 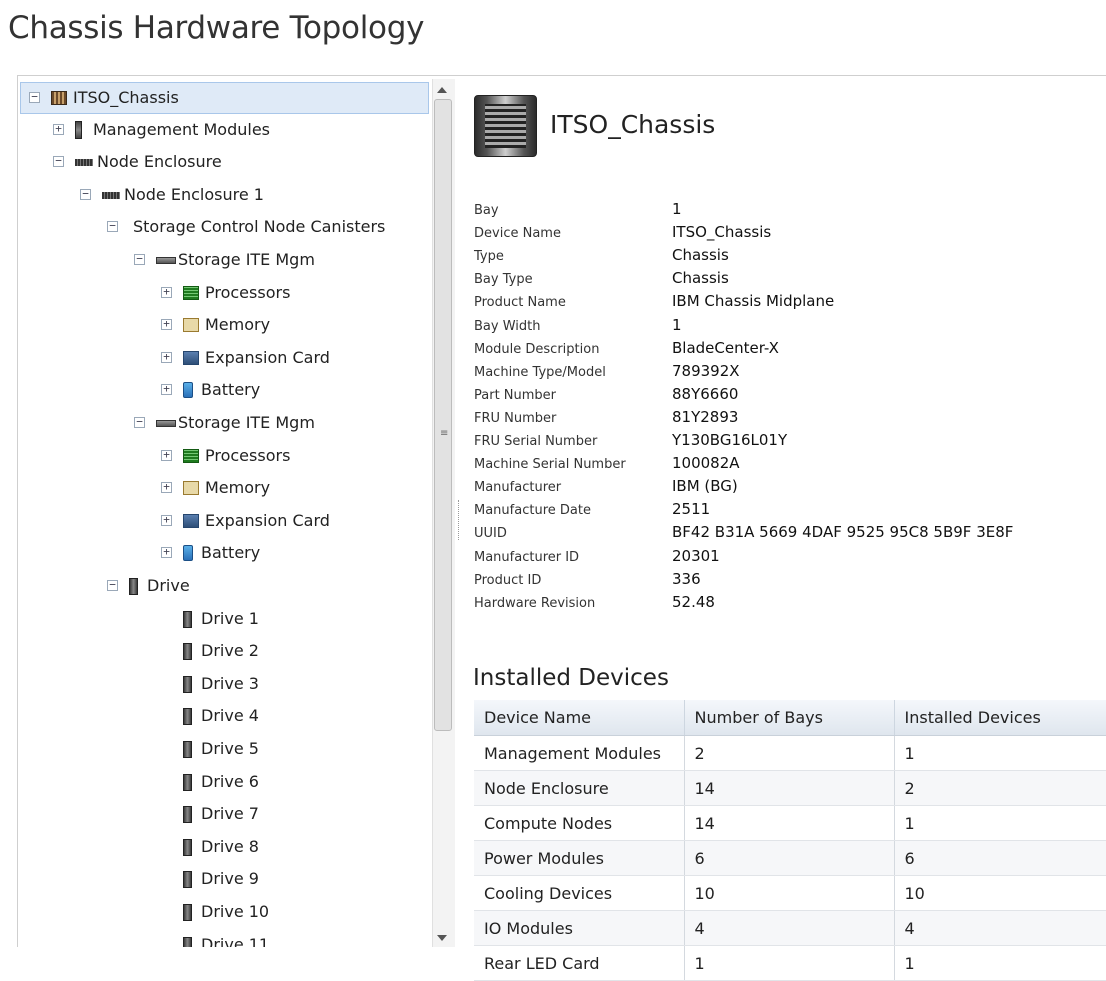 What do you see at coordinates (223, 162) in the screenshot?
I see `tree-item: − Node Enclosure` at bounding box center [223, 162].